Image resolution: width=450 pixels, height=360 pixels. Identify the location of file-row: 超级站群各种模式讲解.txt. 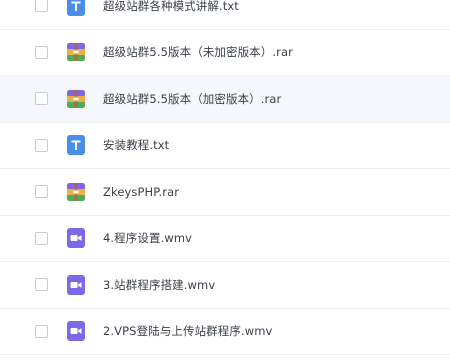
(225, 15).